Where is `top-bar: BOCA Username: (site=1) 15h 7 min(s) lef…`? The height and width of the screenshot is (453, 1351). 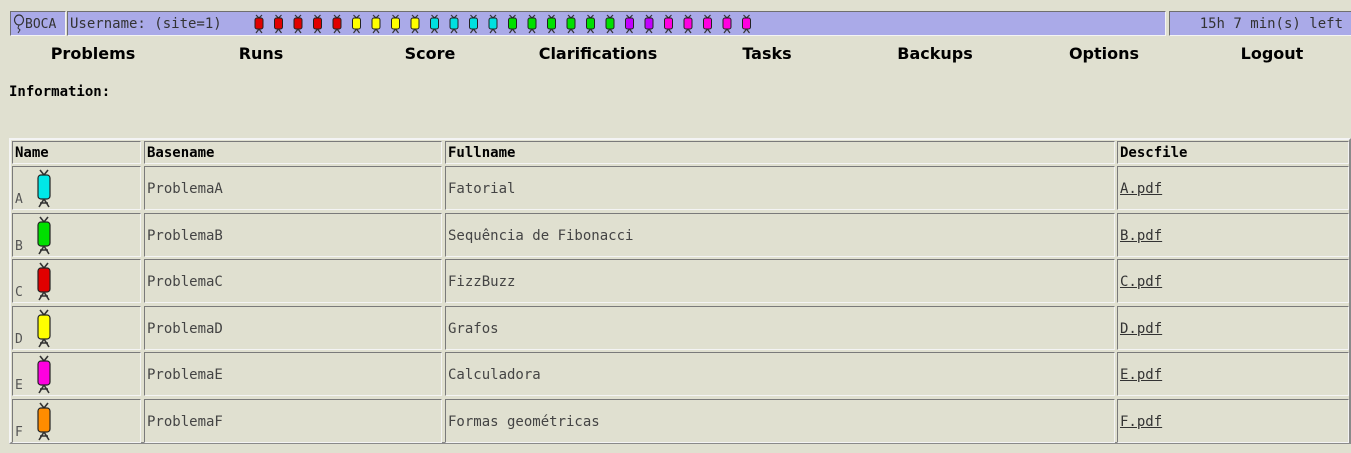
top-bar: BOCA Username: (site=1) 15h 7 min(s) lef… is located at coordinates (680, 24).